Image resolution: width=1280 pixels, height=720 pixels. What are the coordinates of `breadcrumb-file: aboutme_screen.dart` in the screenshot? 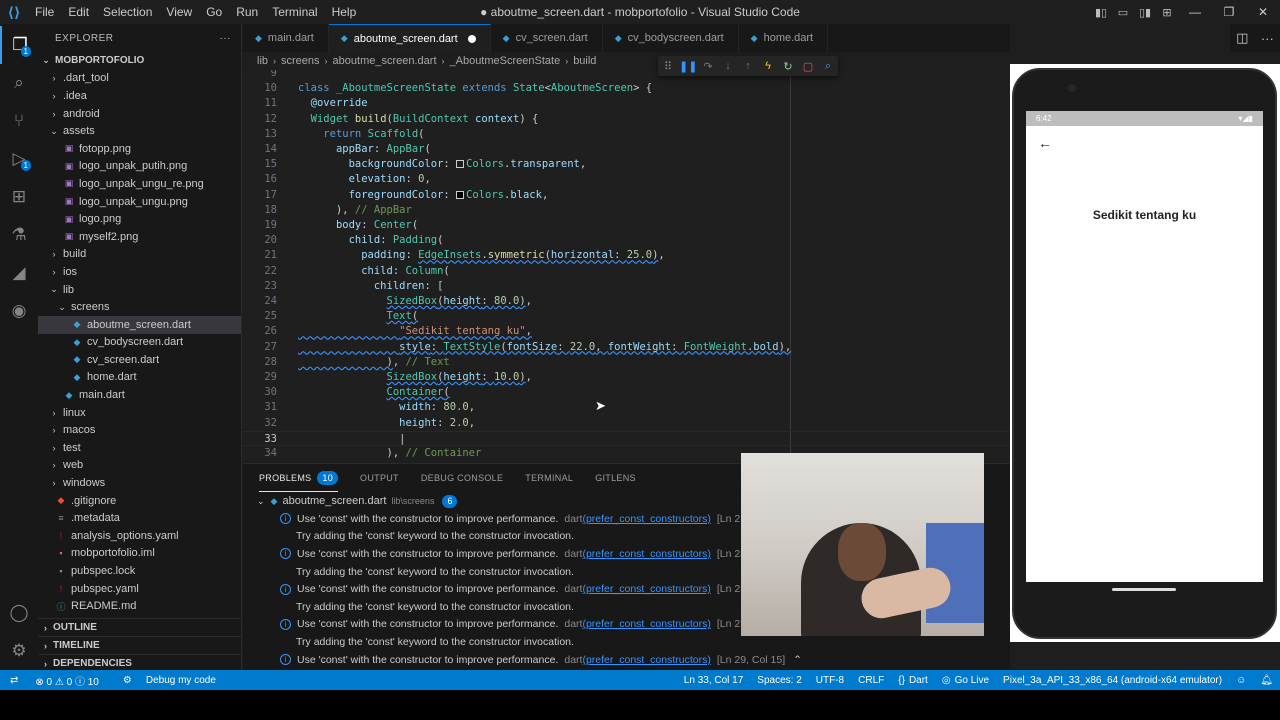 It's located at (385, 61).